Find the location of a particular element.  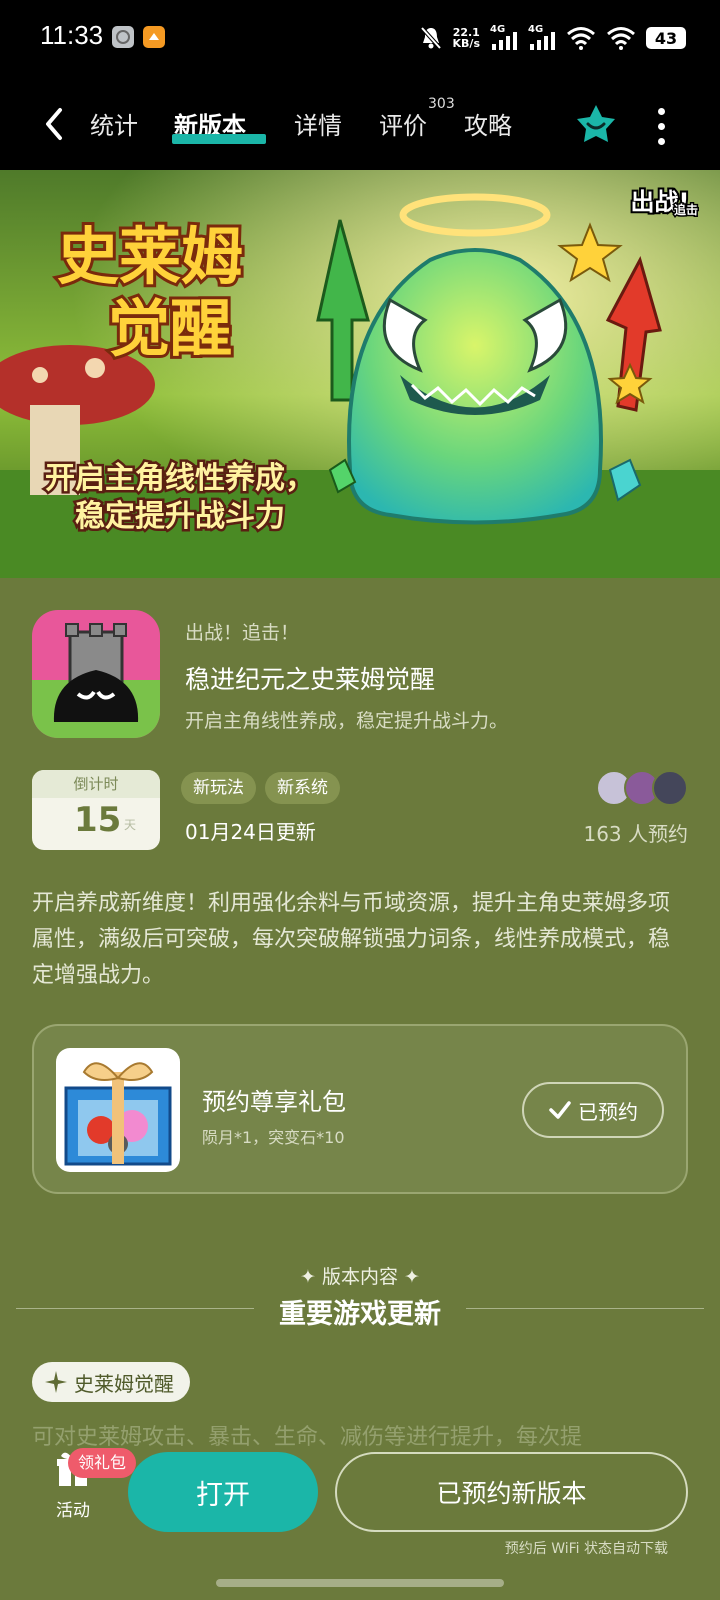

section-label: ✦ 版本内容 ✦ is located at coordinates (360, 1275).